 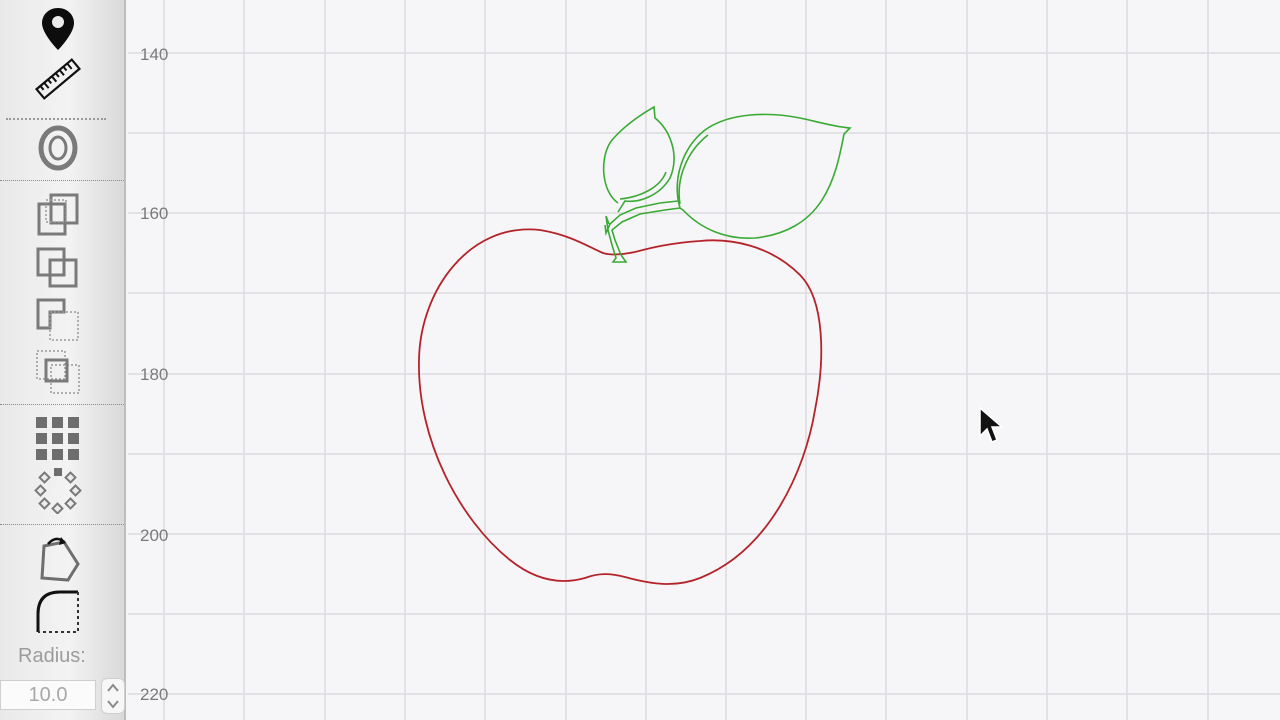 I want to click on subtract-icon, so click(x=57, y=319).